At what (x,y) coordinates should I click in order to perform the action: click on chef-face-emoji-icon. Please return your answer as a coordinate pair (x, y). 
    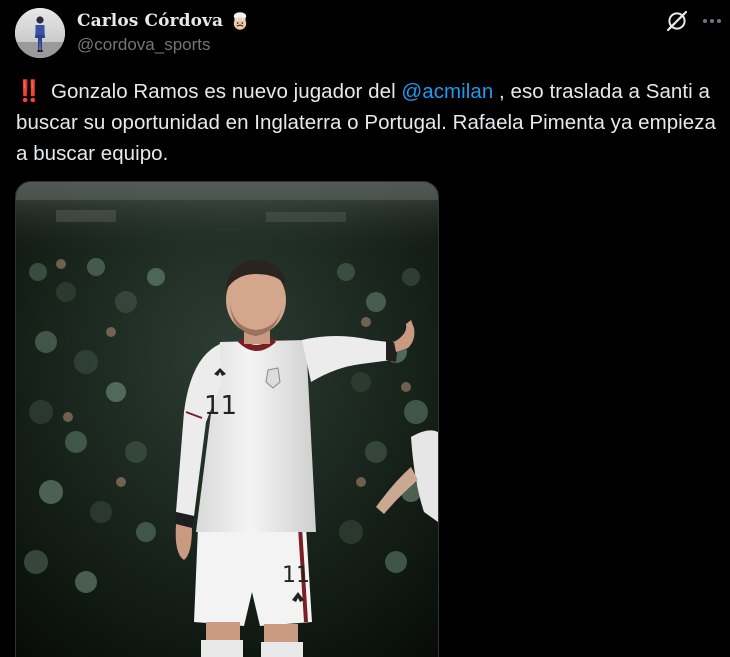
    Looking at the image, I should click on (240, 21).